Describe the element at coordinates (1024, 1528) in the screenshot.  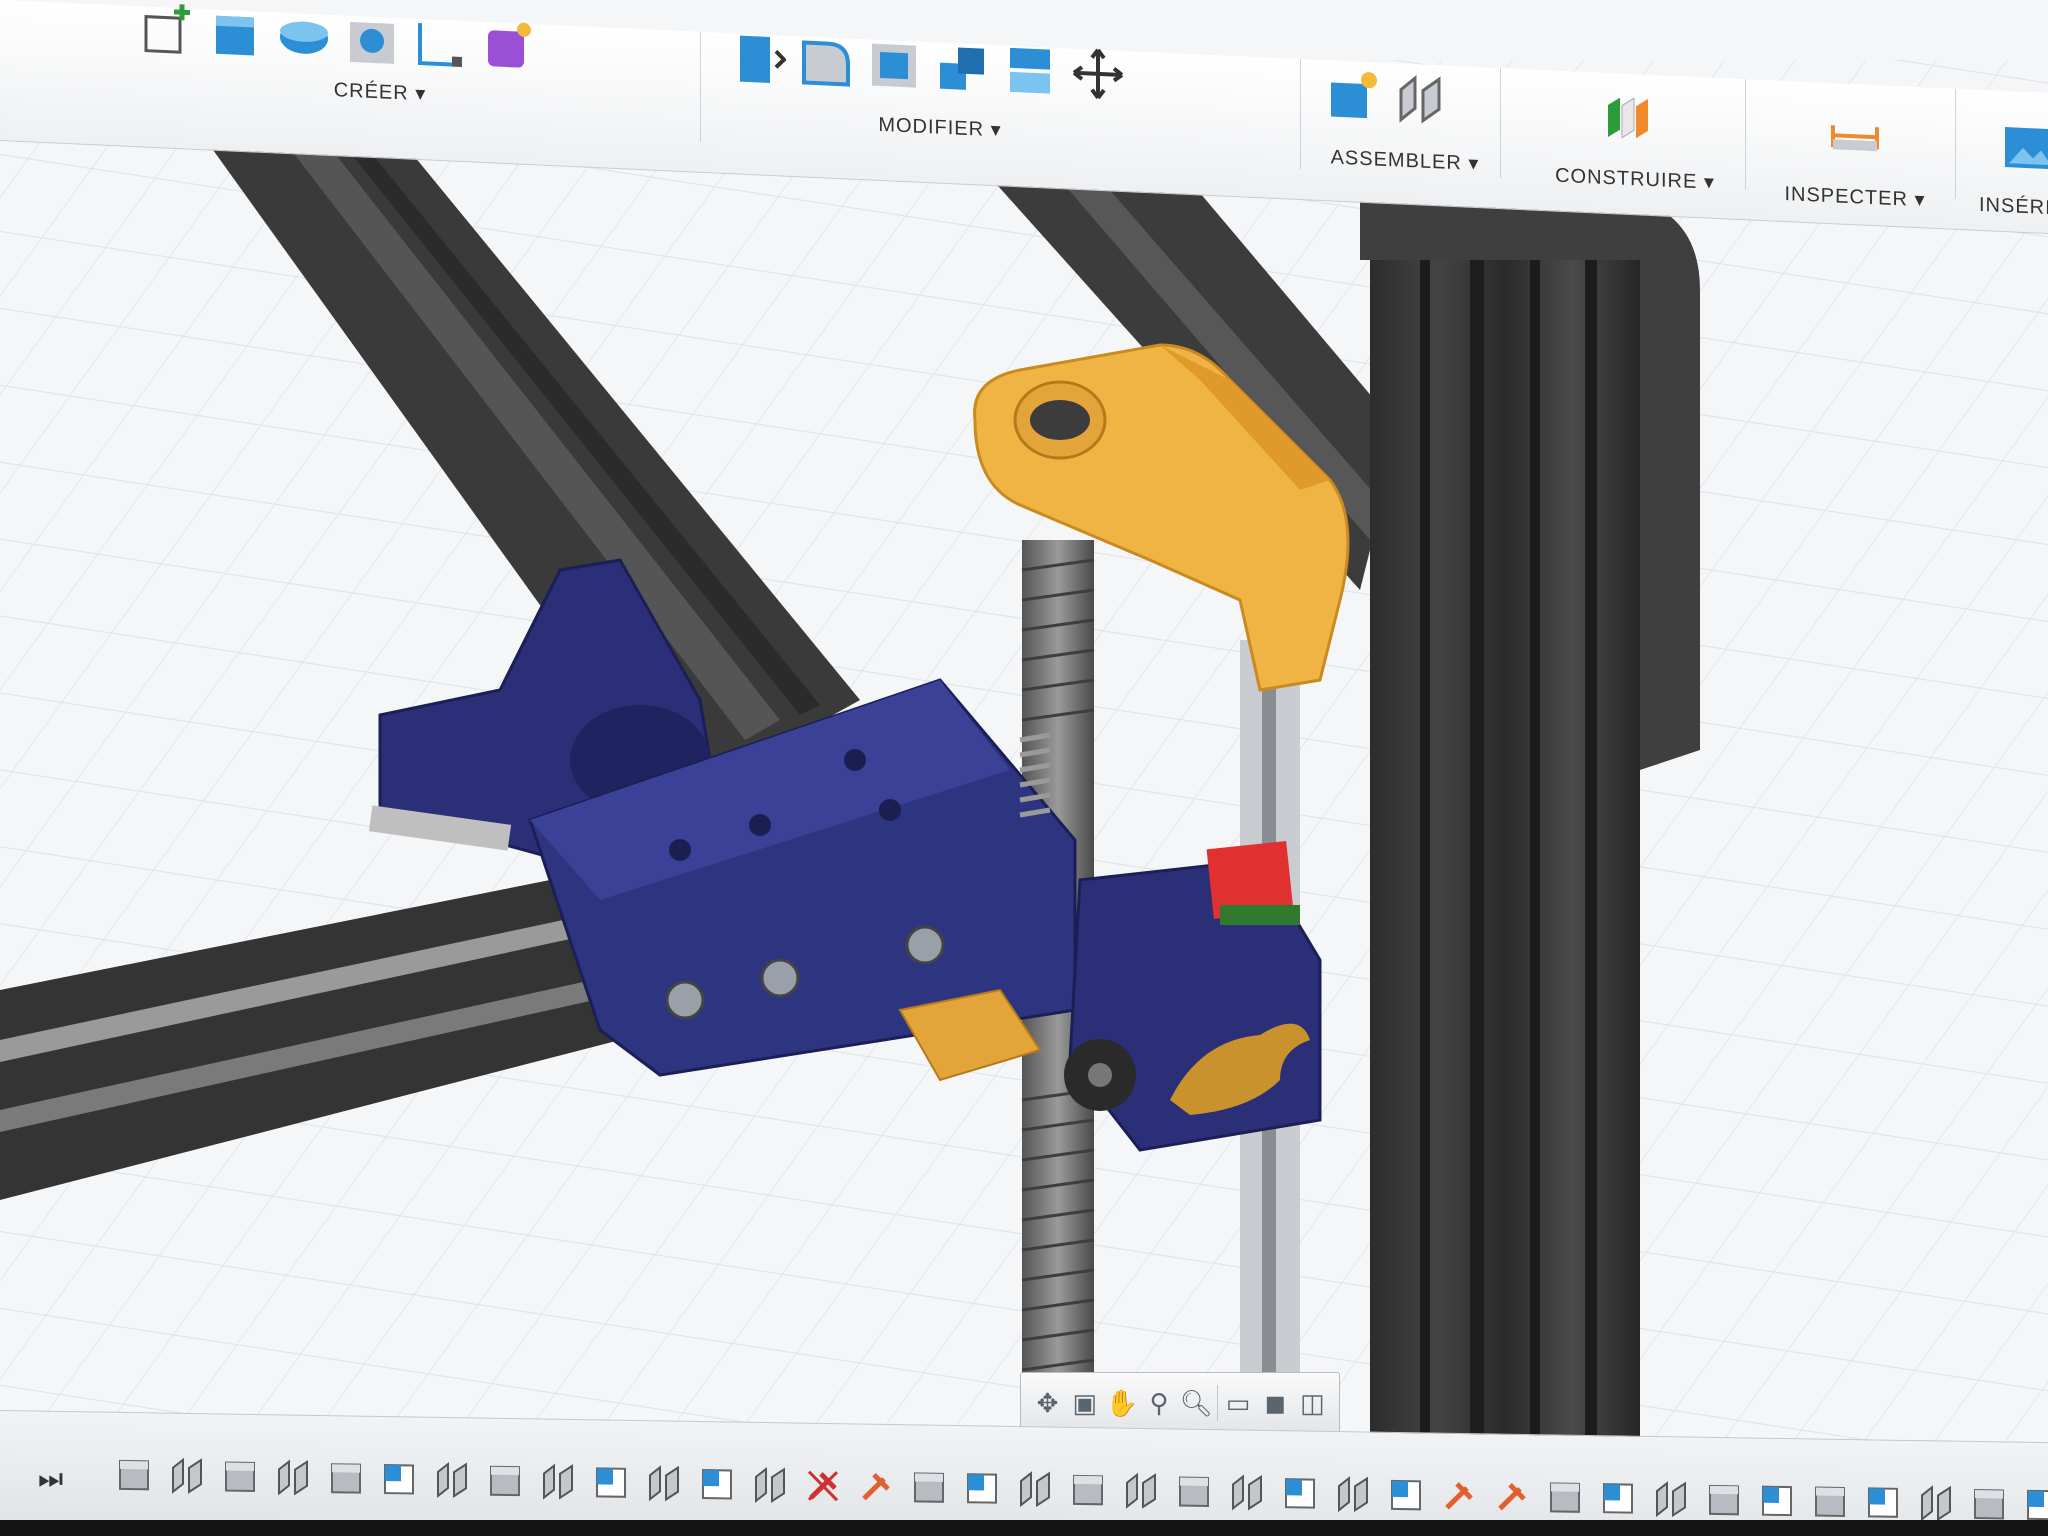
I see `monitor-bezel` at that location.